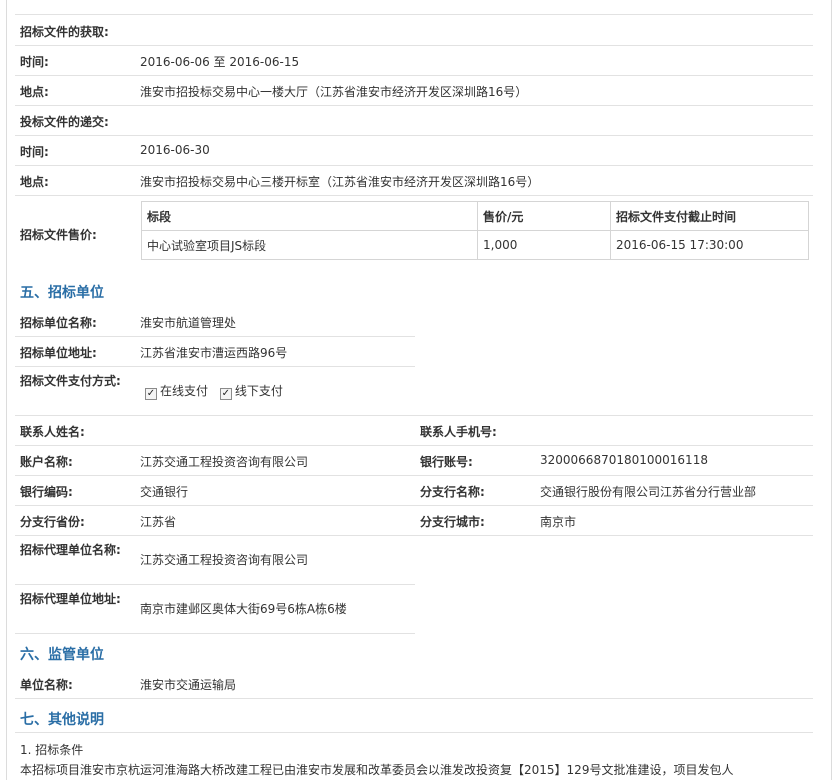 This screenshot has height=780, width=834. What do you see at coordinates (62, 720) in the screenshot?
I see `section7-title: 七、其他说明` at bounding box center [62, 720].